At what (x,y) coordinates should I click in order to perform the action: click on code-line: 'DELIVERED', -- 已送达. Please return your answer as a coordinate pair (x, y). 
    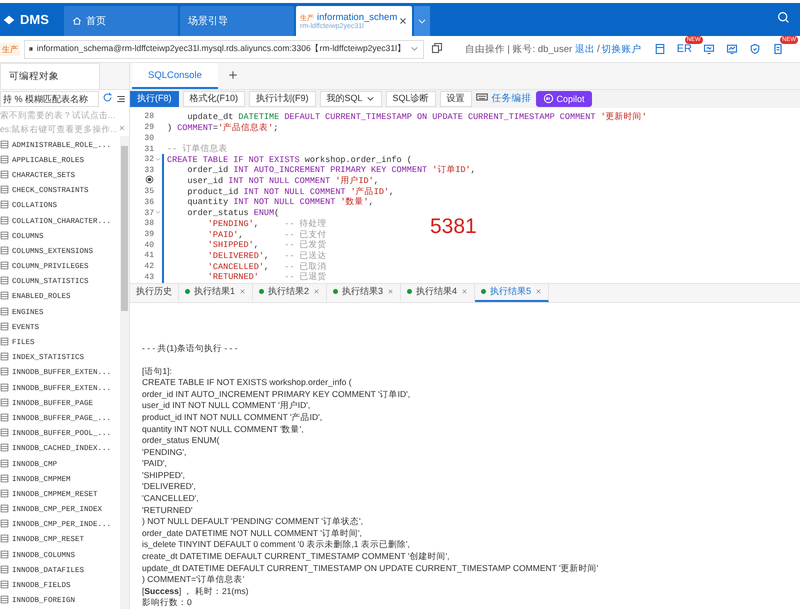
    Looking at the image, I should click on (266, 256).